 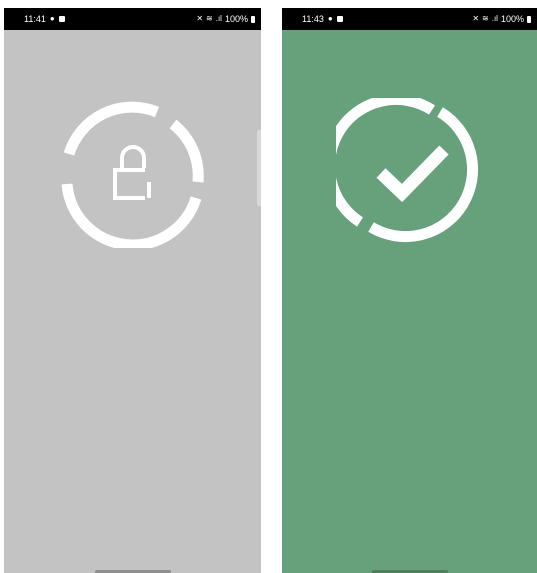 I want to click on lock-status-badge, so click(x=132, y=174).